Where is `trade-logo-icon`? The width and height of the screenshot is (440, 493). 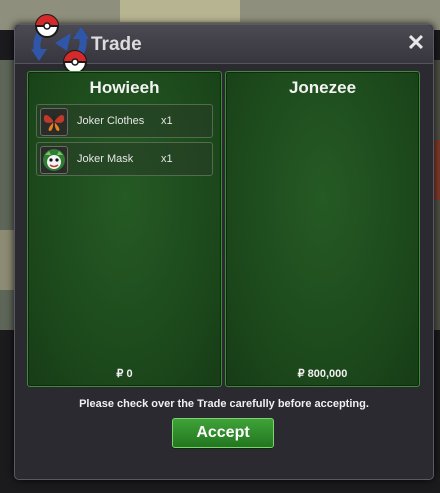
trade-logo-icon is located at coordinates (60, 44).